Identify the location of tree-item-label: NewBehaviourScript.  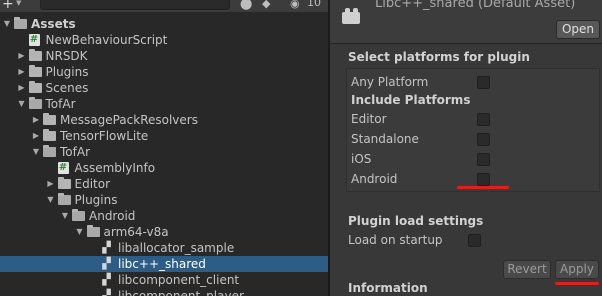
(106, 40).